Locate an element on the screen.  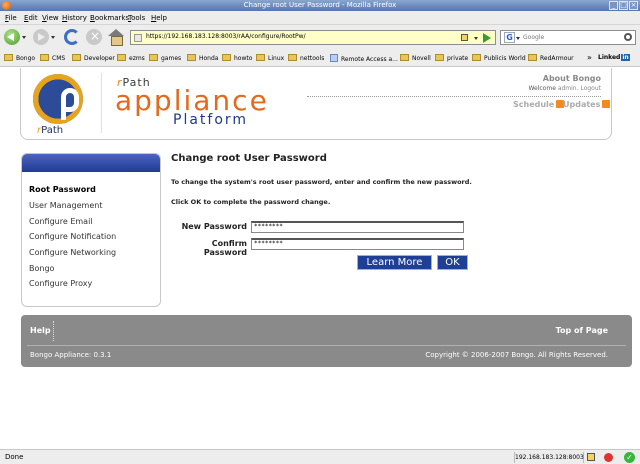
welcome-user: admin. is located at coordinates (568, 88).